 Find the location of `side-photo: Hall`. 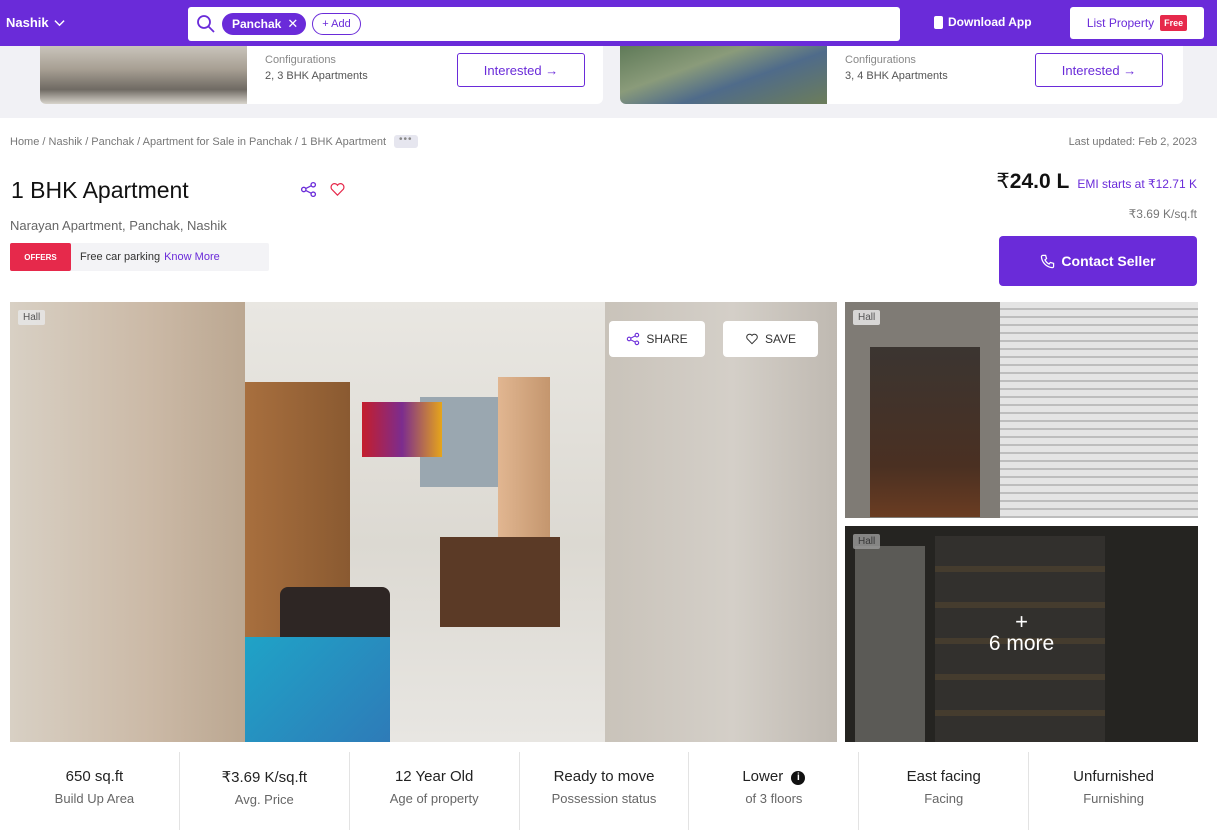

side-photo: Hall is located at coordinates (1021, 410).